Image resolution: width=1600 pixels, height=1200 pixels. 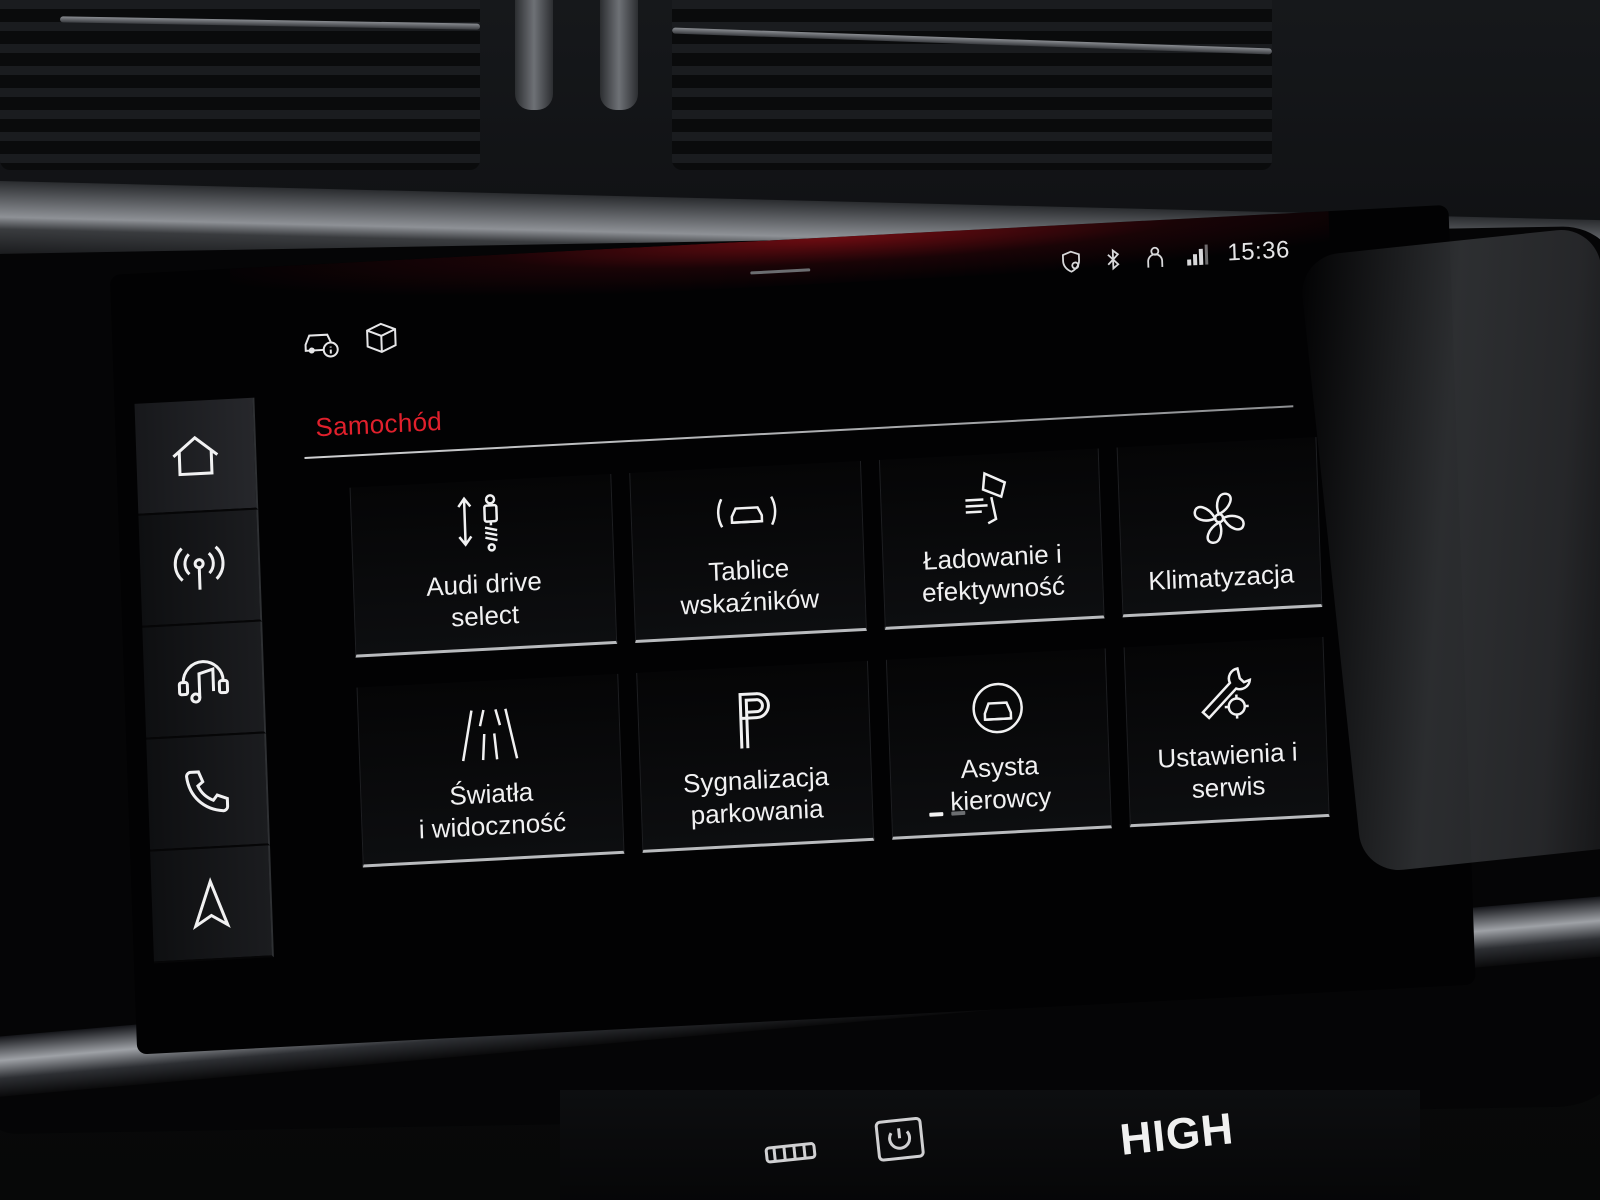 What do you see at coordinates (993, 573) in the screenshot?
I see `tile-label: Ładowanie i efektywność` at bounding box center [993, 573].